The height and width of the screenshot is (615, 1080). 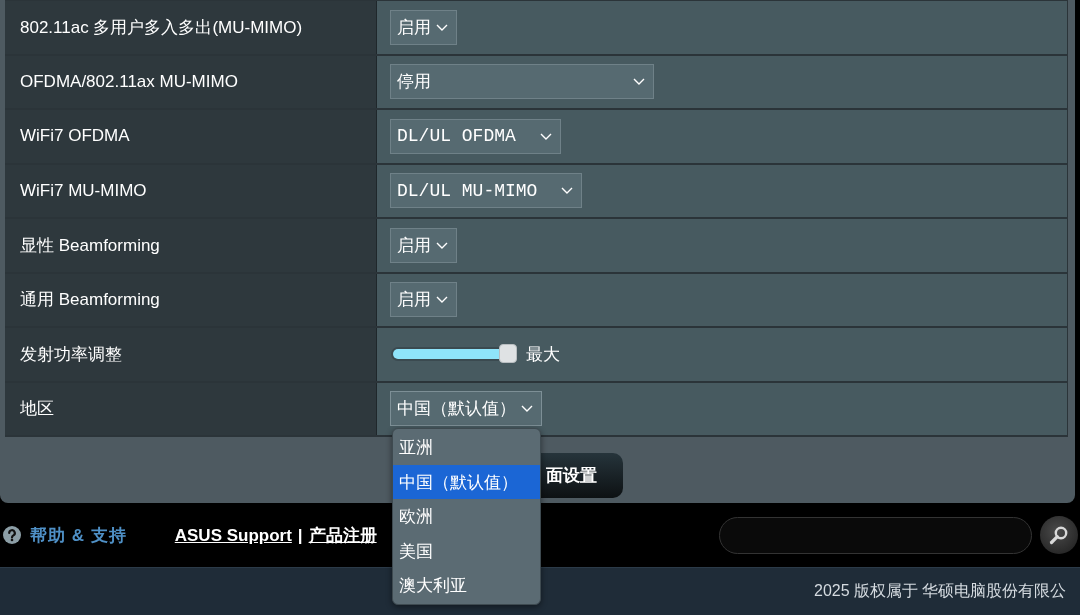 What do you see at coordinates (129, 81) in the screenshot?
I see `setting-label: OFDMA/802.11ax MU-MIMO` at bounding box center [129, 81].